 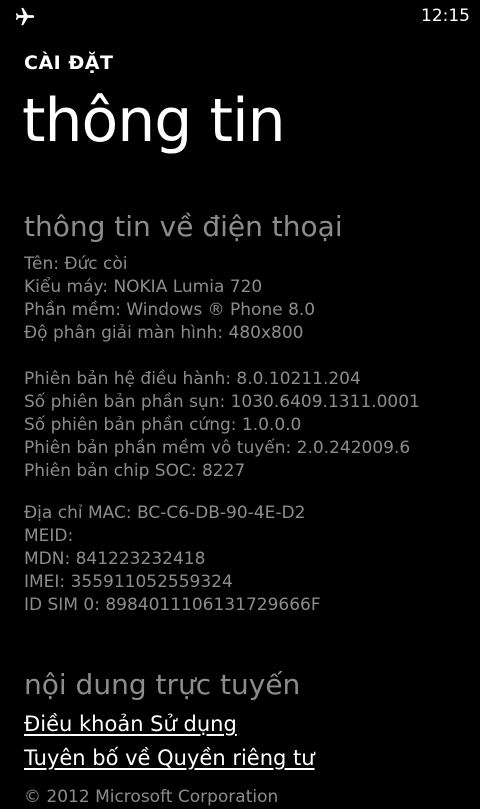 What do you see at coordinates (165, 513) in the screenshot?
I see `mac-address: Địa chỉ MAC: BC-C6-DB-90-4E-D2` at bounding box center [165, 513].